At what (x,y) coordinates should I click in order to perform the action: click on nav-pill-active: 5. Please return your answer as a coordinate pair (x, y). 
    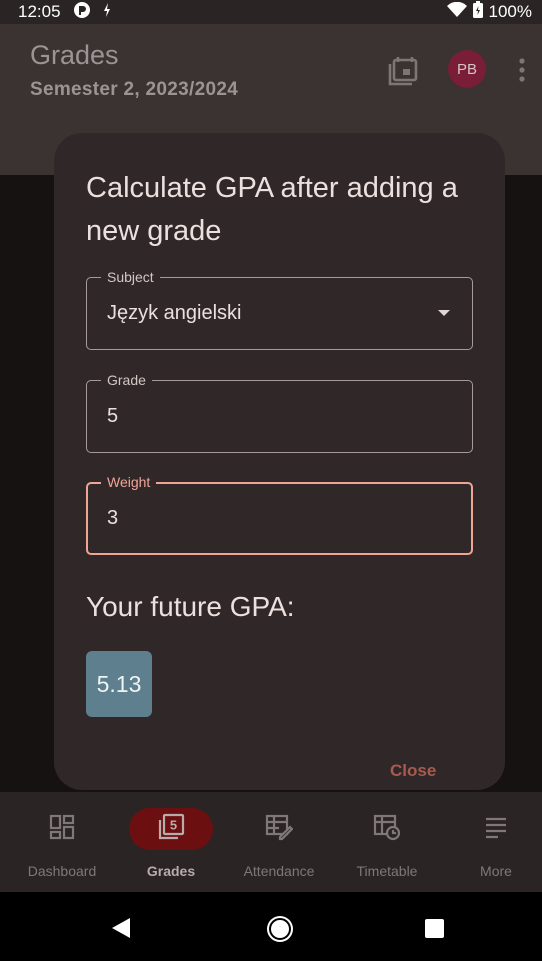
    Looking at the image, I should click on (171, 829).